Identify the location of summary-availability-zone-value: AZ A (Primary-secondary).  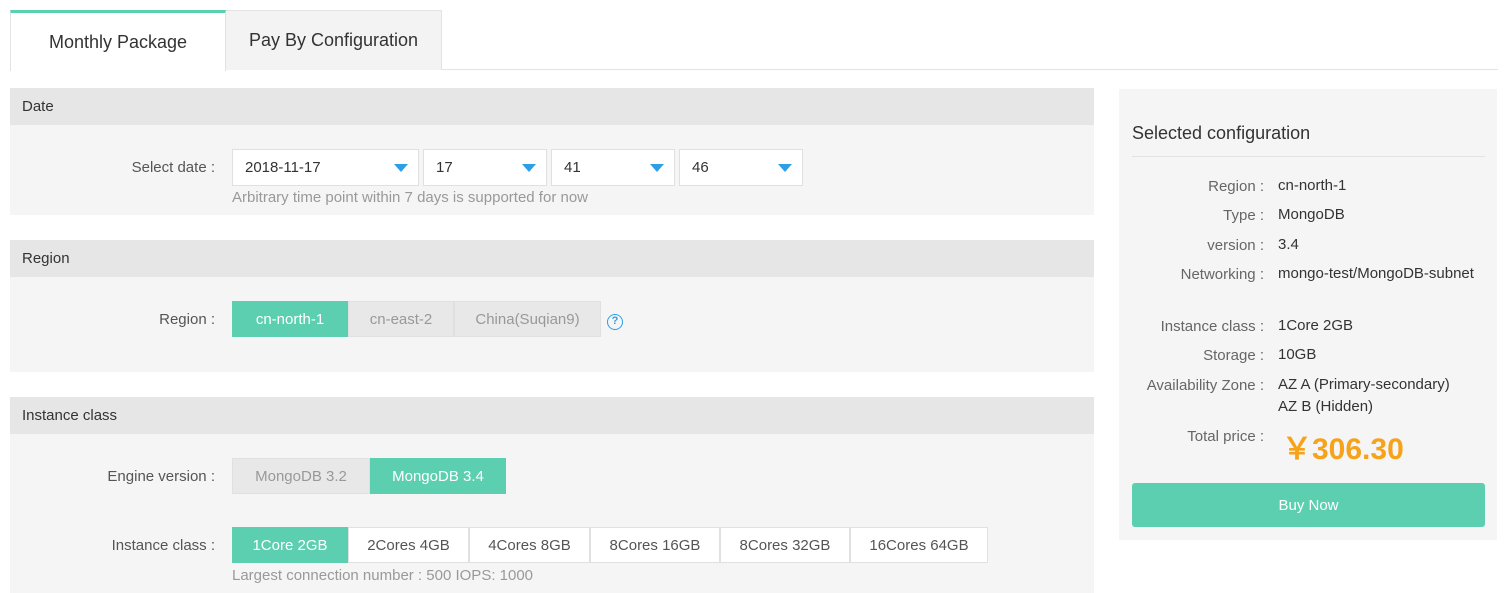
(1364, 384).